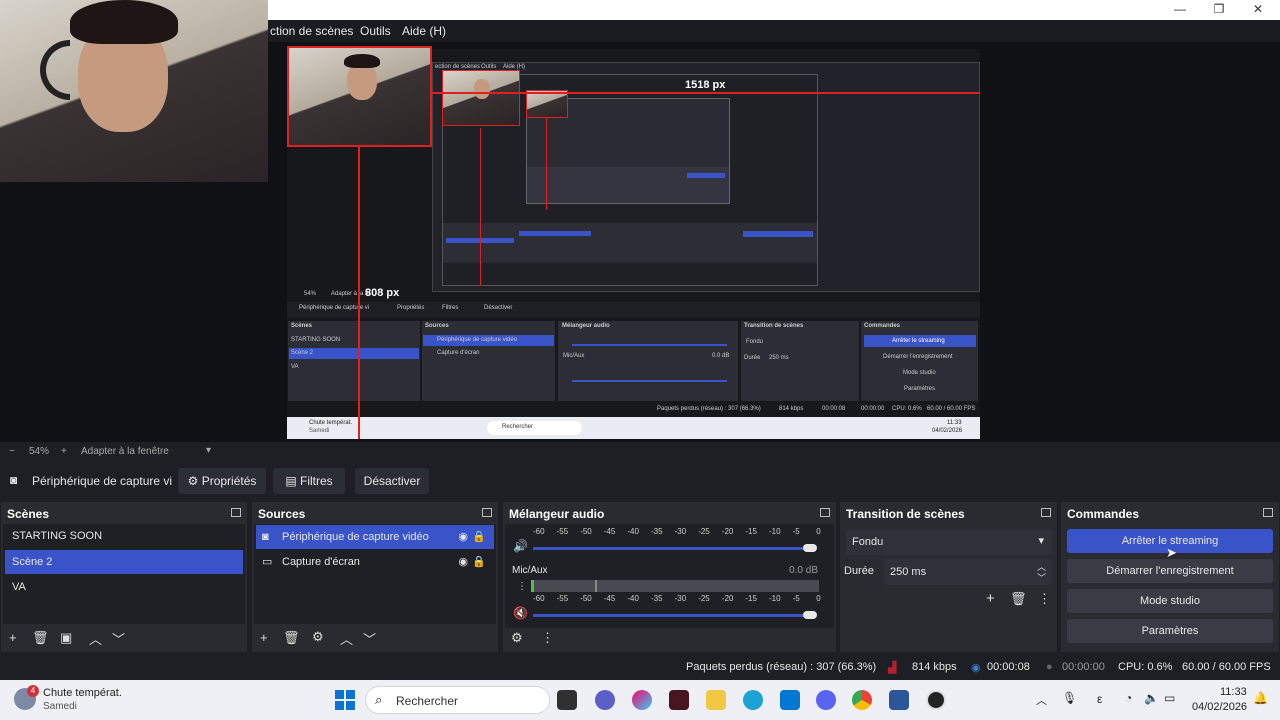 The height and width of the screenshot is (720, 1280). Describe the element at coordinates (908, 572) in the screenshot. I see `duration-value: 250 ms` at that location.